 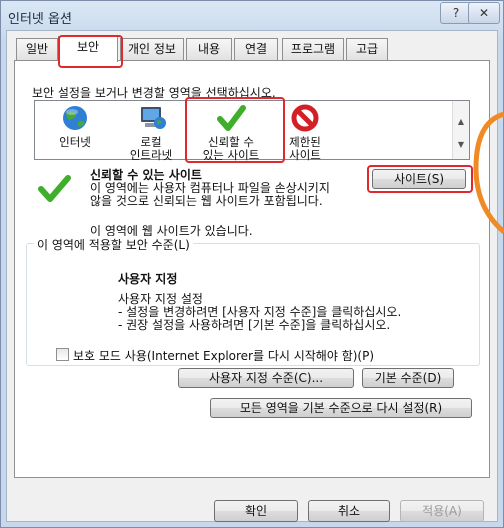 What do you see at coordinates (256, 49) in the screenshot?
I see `tab-connections: 연결` at bounding box center [256, 49].